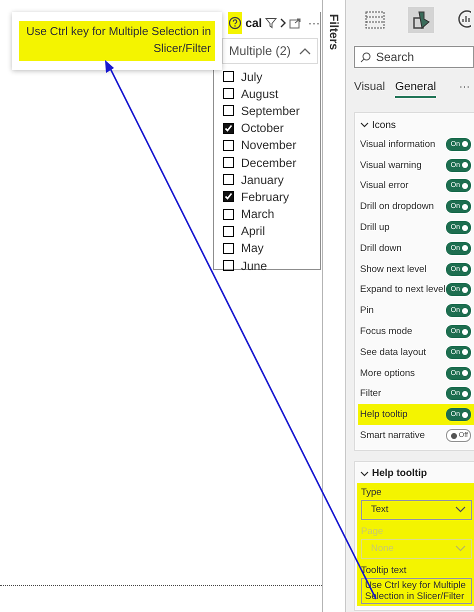 The height and width of the screenshot is (612, 474). Describe the element at coordinates (268, 145) in the screenshot. I see `slicer-item-label: November` at that location.